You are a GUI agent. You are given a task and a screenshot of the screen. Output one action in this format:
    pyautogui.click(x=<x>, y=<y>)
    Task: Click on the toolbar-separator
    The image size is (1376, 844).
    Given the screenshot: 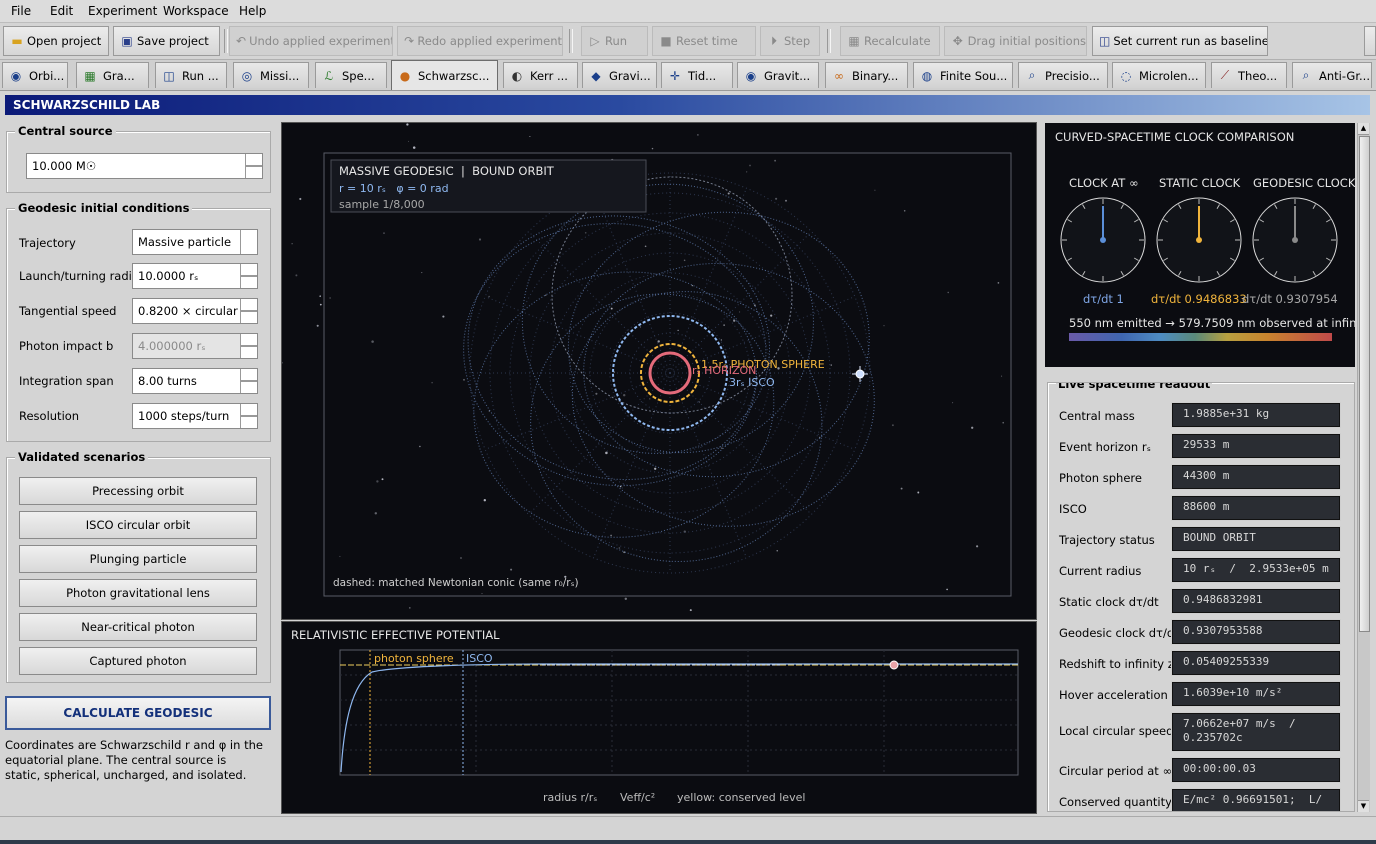 What is the action you would take?
    pyautogui.click(x=226, y=41)
    